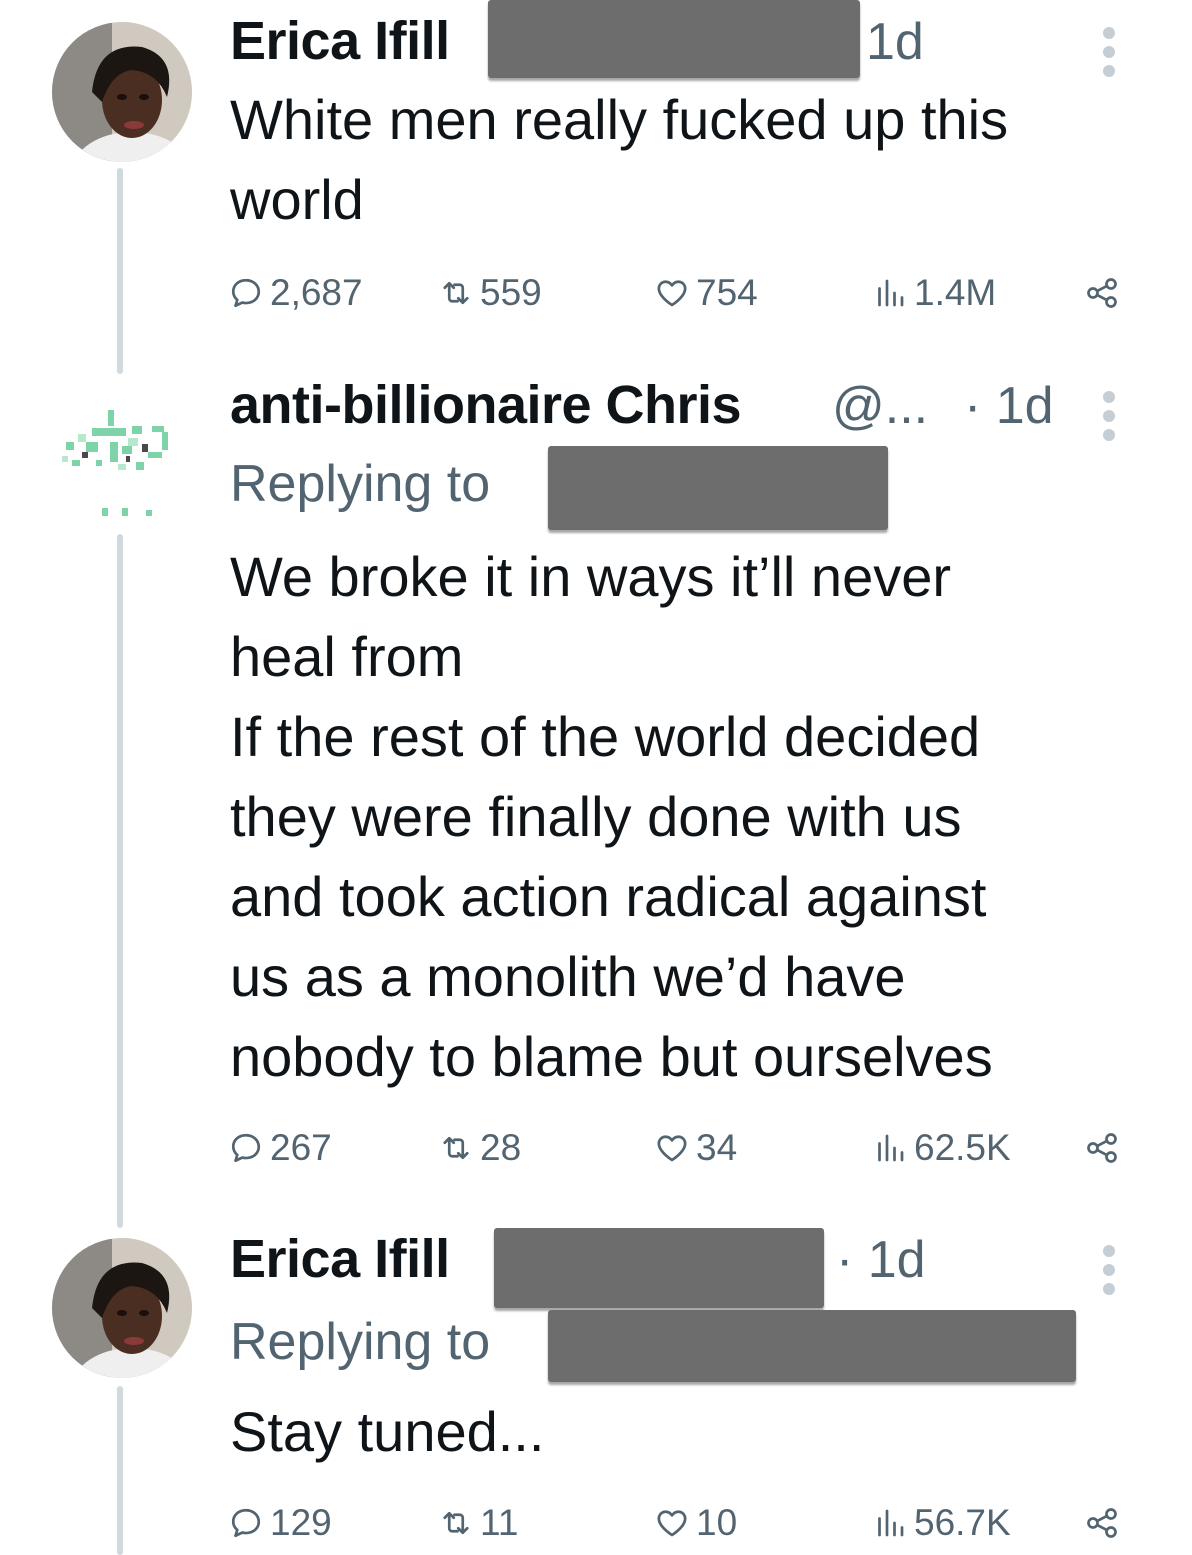  I want to click on like-count: 34, so click(717, 1147).